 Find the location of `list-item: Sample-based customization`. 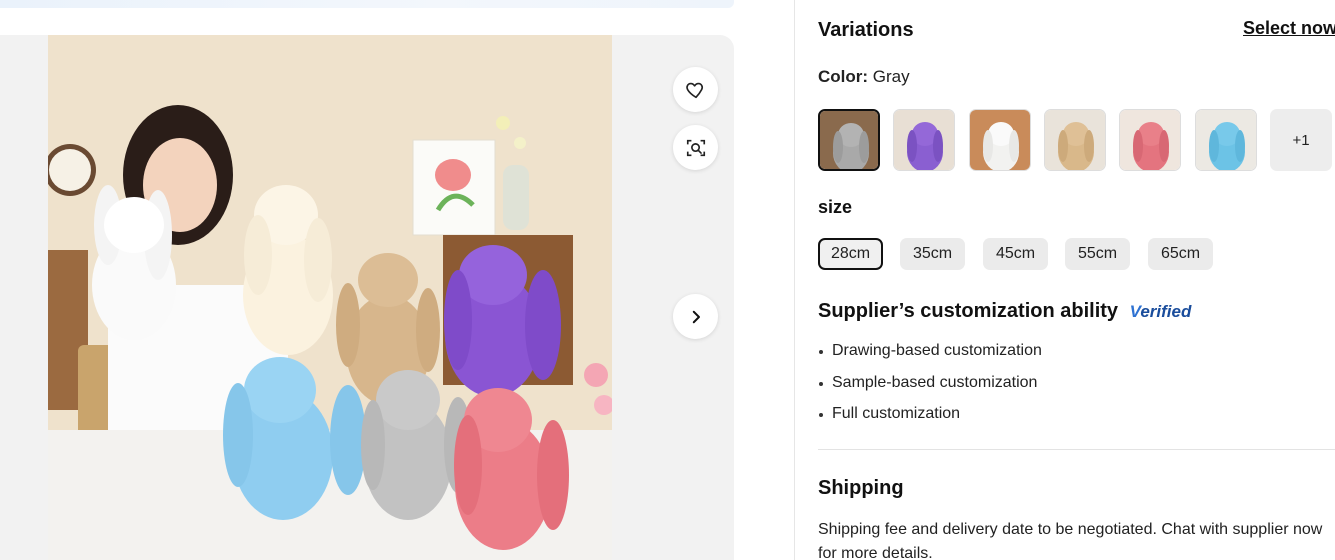

list-item: Sample-based customization is located at coordinates (930, 388).